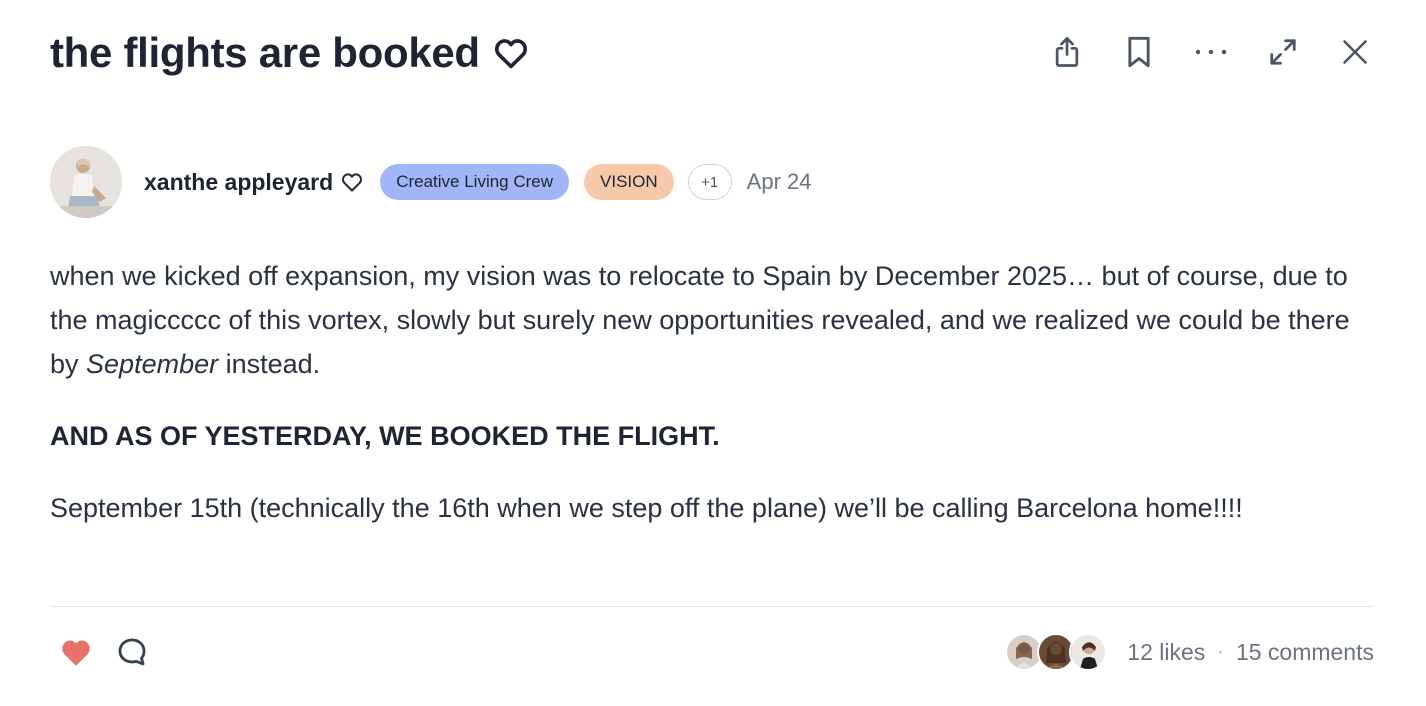 The width and height of the screenshot is (1426, 706). Describe the element at coordinates (1305, 652) in the screenshot. I see `comments-count: 15 comments` at that location.